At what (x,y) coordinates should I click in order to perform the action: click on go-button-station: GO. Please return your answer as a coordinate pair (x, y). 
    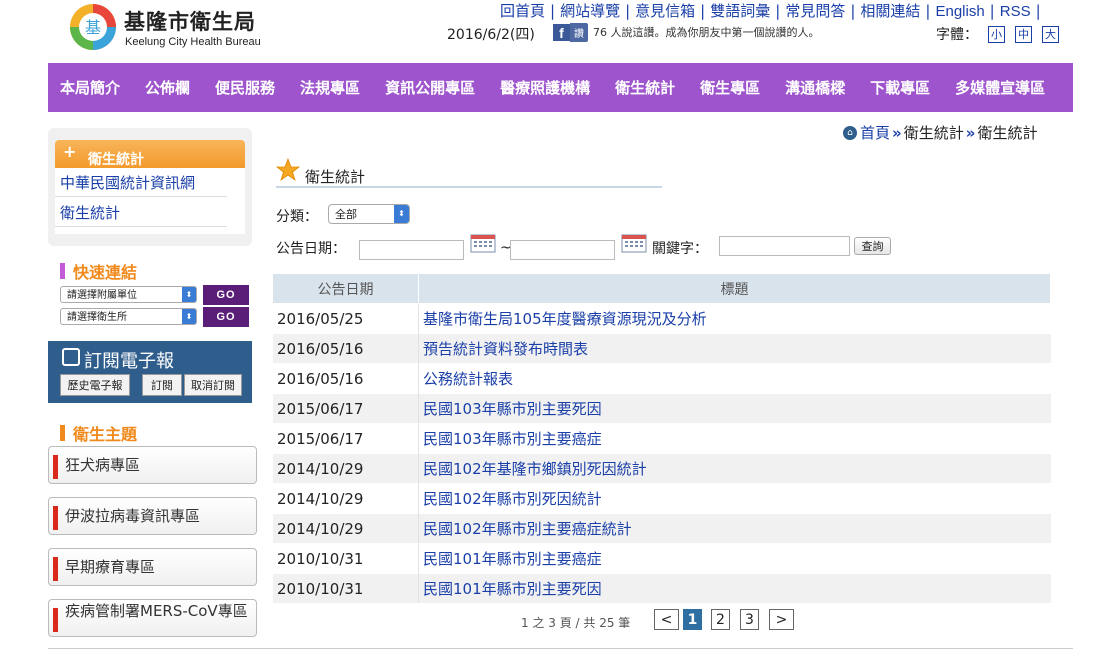
    Looking at the image, I should click on (226, 317).